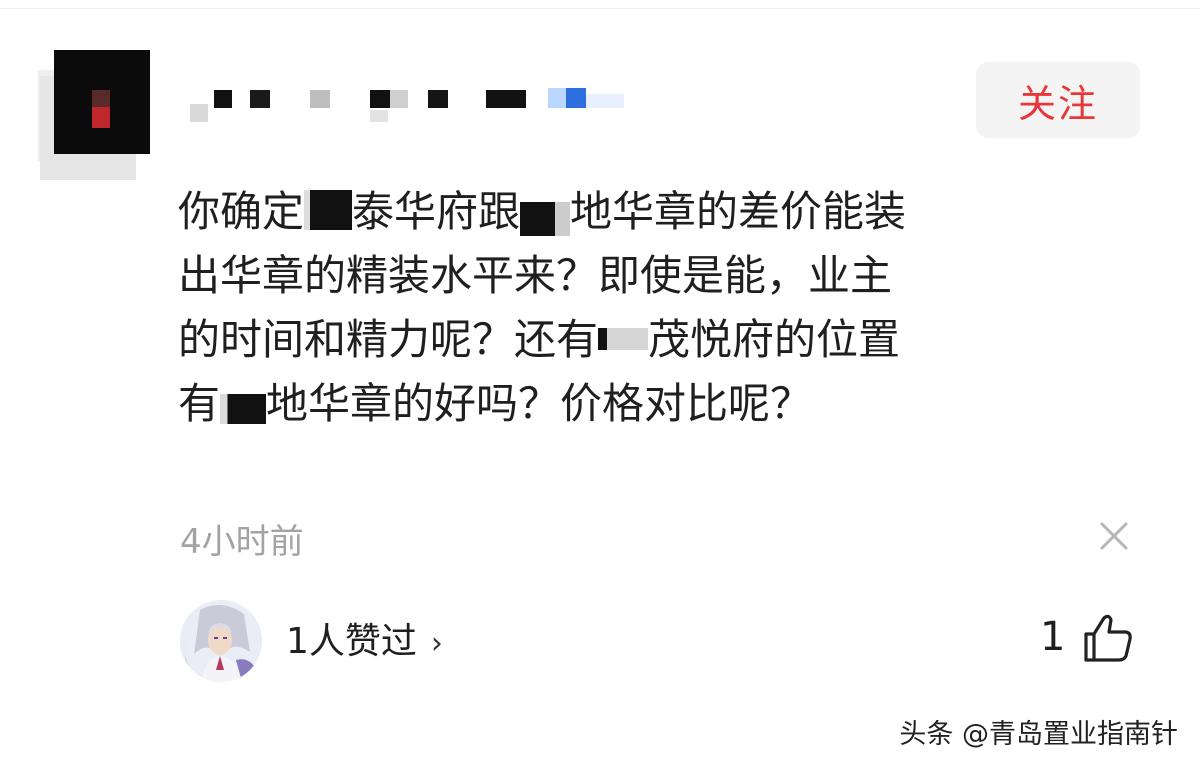 This screenshot has width=1200, height=768. What do you see at coordinates (1108, 638) in the screenshot?
I see `thumbs-up-icon` at bounding box center [1108, 638].